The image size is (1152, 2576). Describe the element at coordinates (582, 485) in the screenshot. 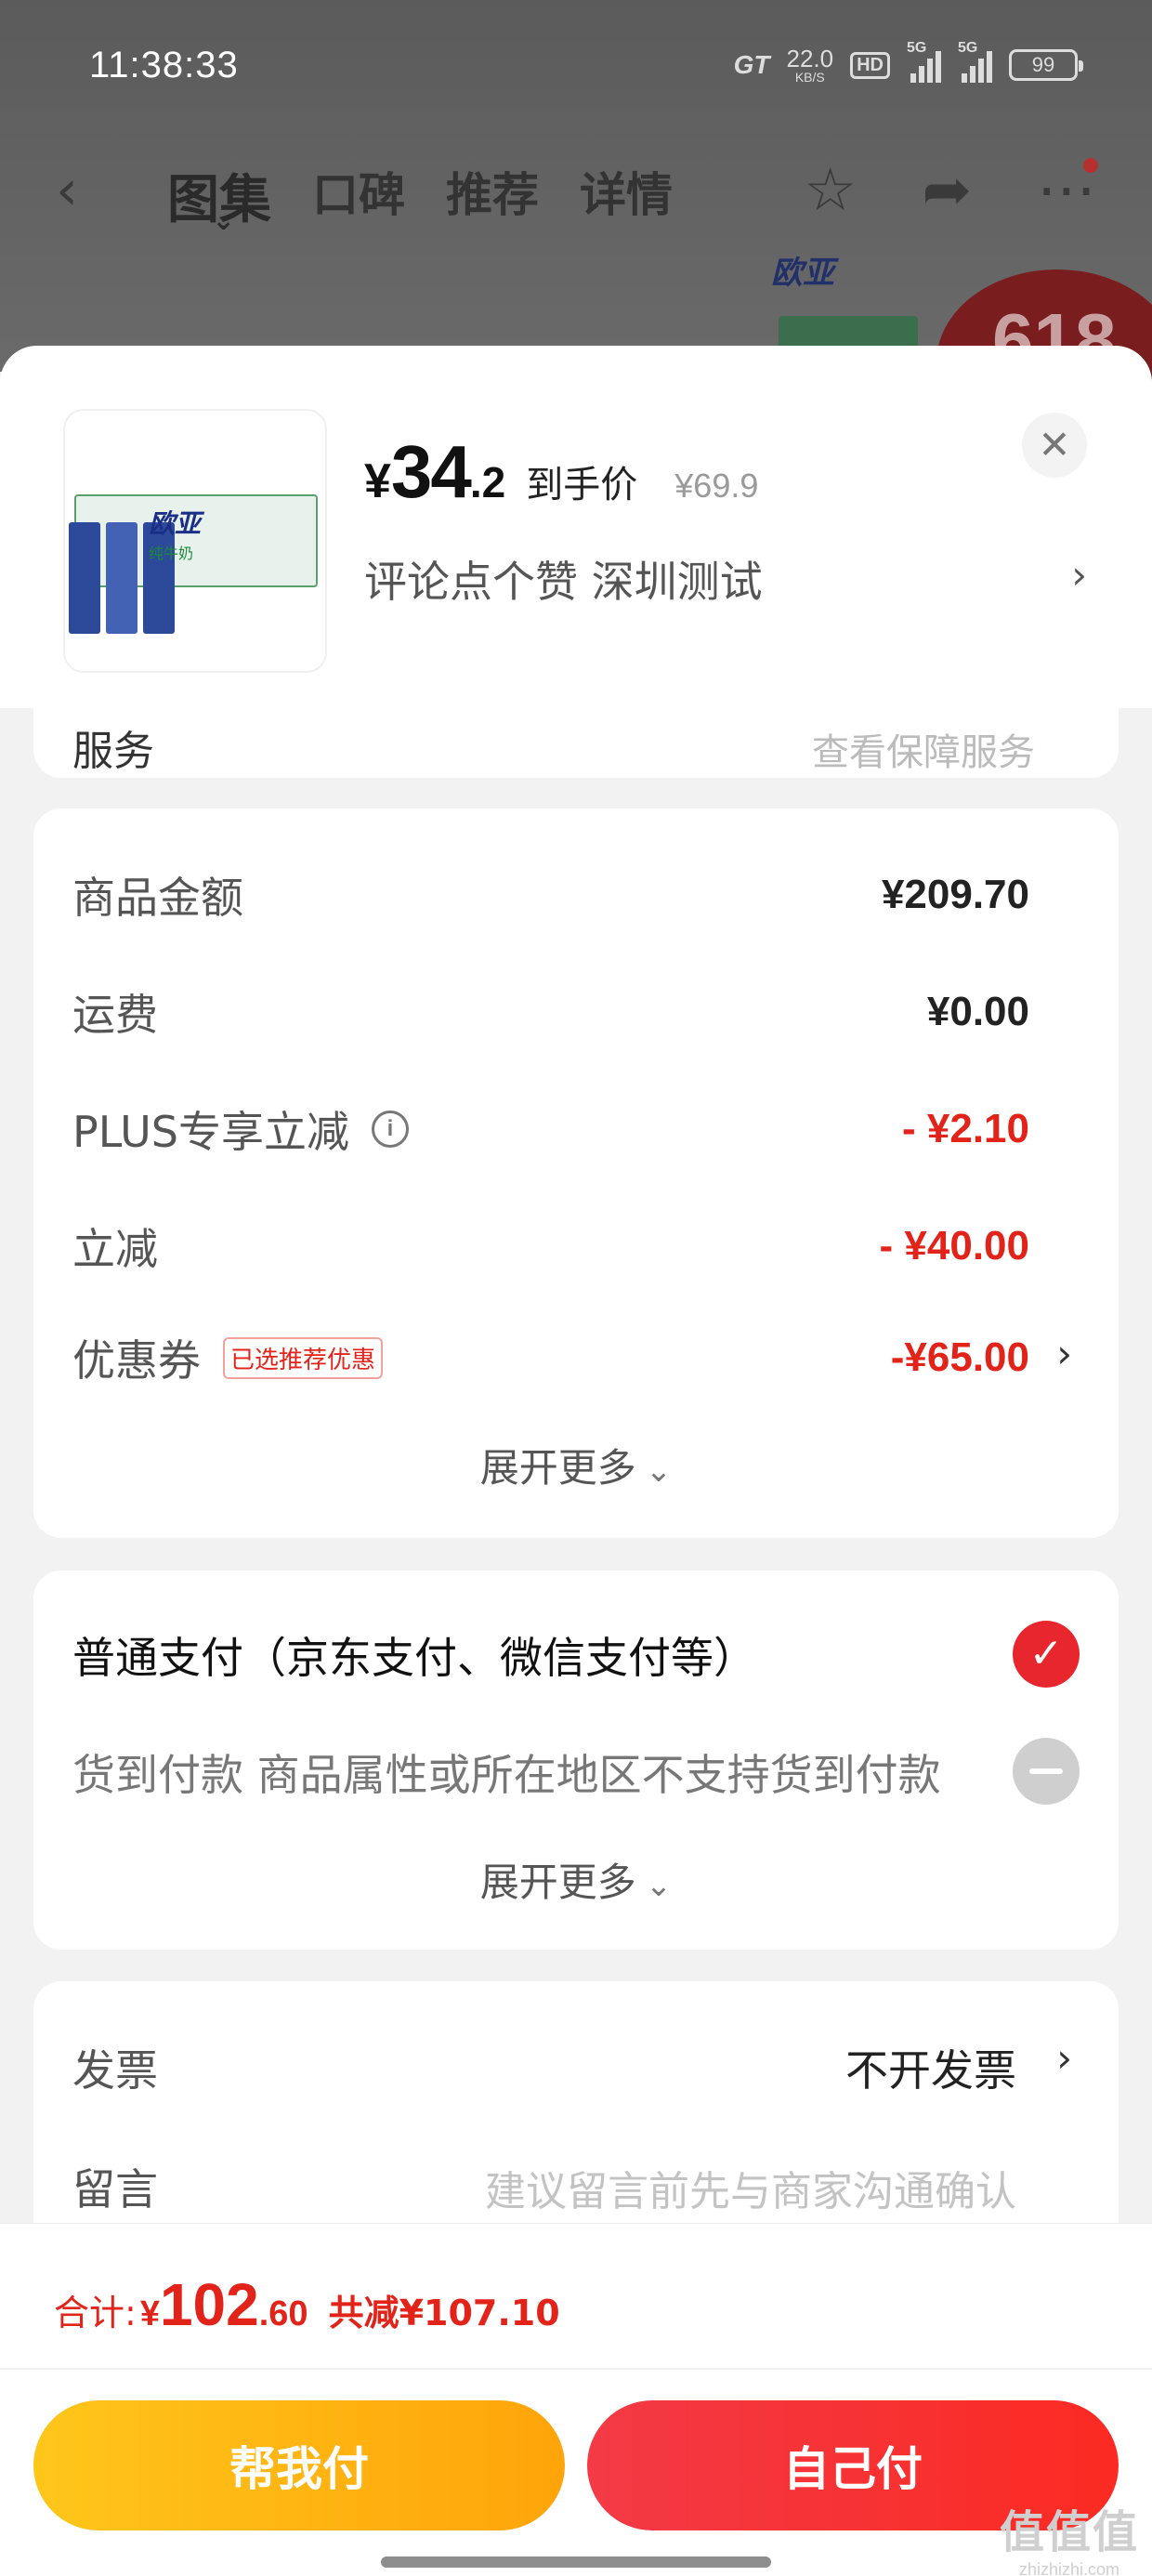

I see `price-tag: 到手价` at that location.